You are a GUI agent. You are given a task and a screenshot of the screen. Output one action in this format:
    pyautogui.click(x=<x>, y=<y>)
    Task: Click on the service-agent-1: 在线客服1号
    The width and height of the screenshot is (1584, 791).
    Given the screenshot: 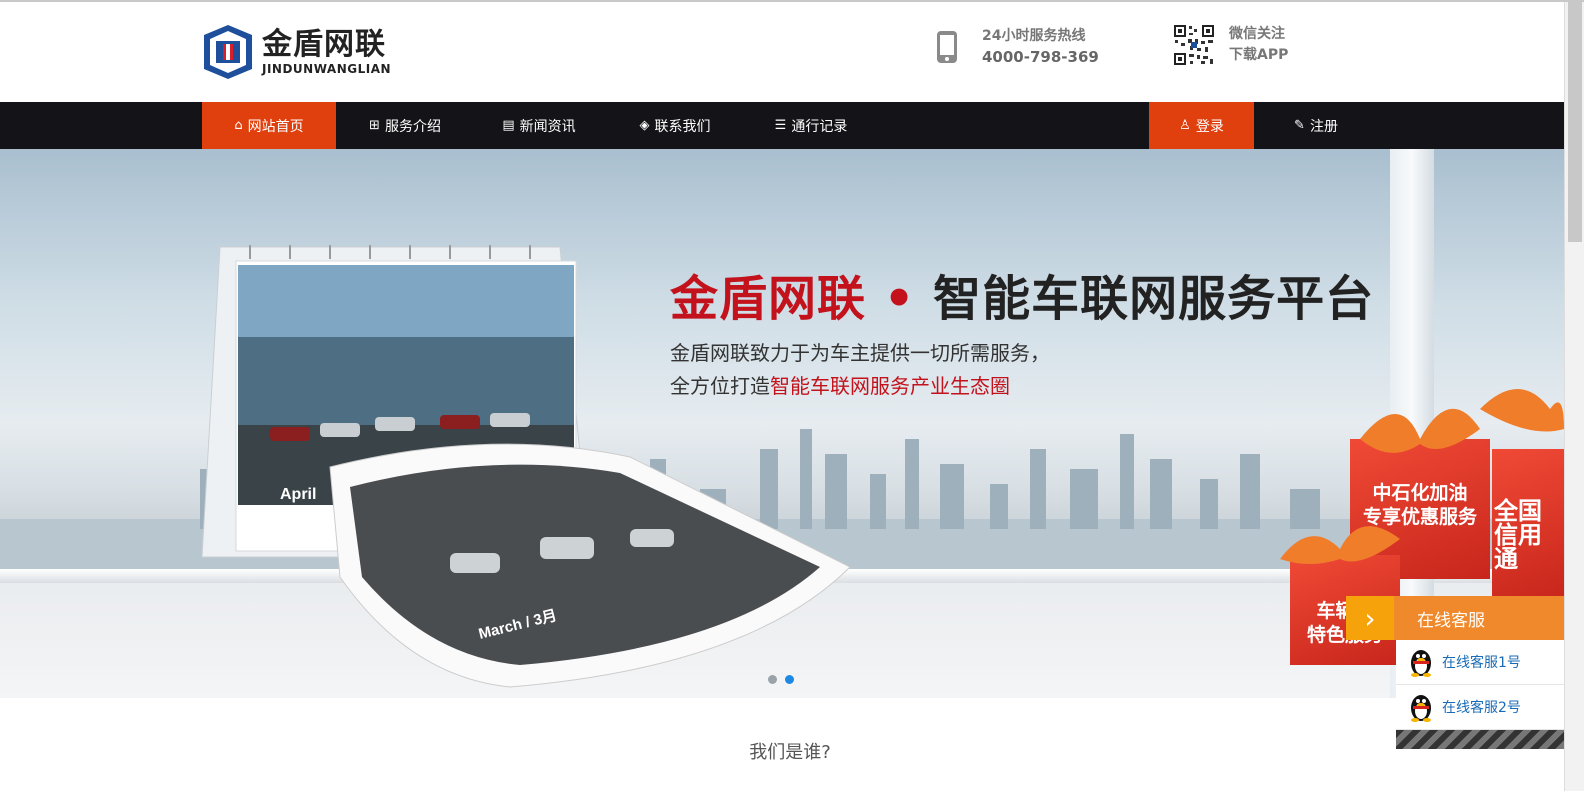 What is the action you would take?
    pyautogui.click(x=1480, y=662)
    